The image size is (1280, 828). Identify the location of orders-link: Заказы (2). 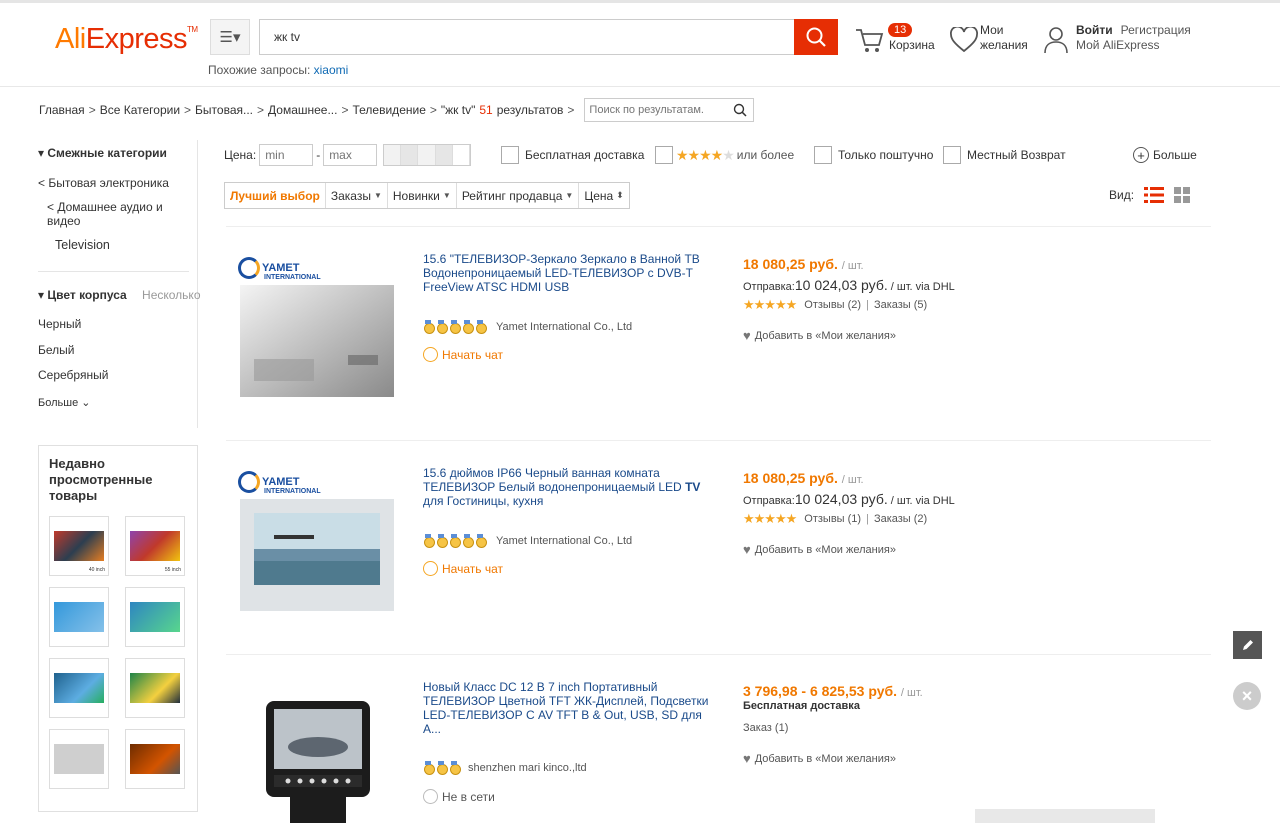
(900, 519).